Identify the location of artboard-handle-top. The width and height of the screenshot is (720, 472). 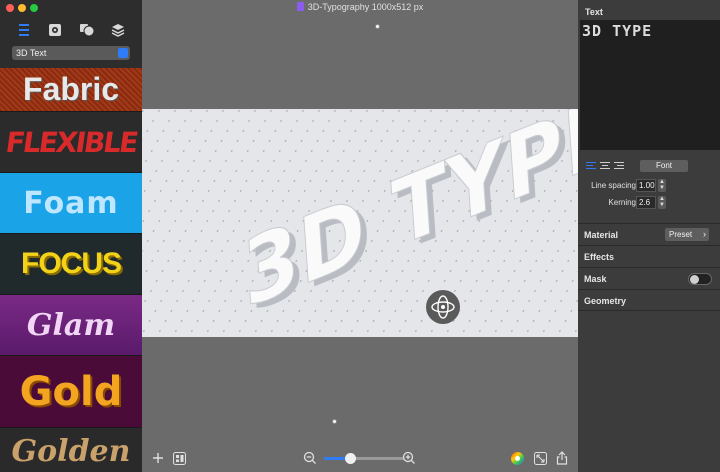
(377, 26).